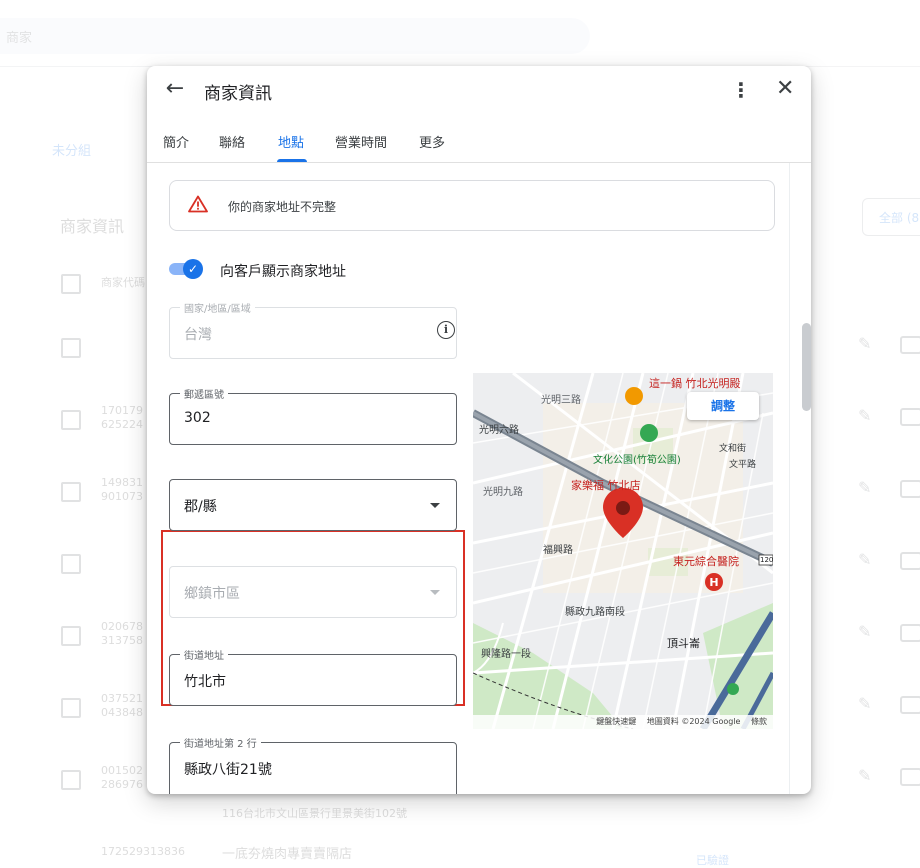 The width and height of the screenshot is (920, 868). What do you see at coordinates (72, 151) in the screenshot?
I see `group-filter: 未分組` at bounding box center [72, 151].